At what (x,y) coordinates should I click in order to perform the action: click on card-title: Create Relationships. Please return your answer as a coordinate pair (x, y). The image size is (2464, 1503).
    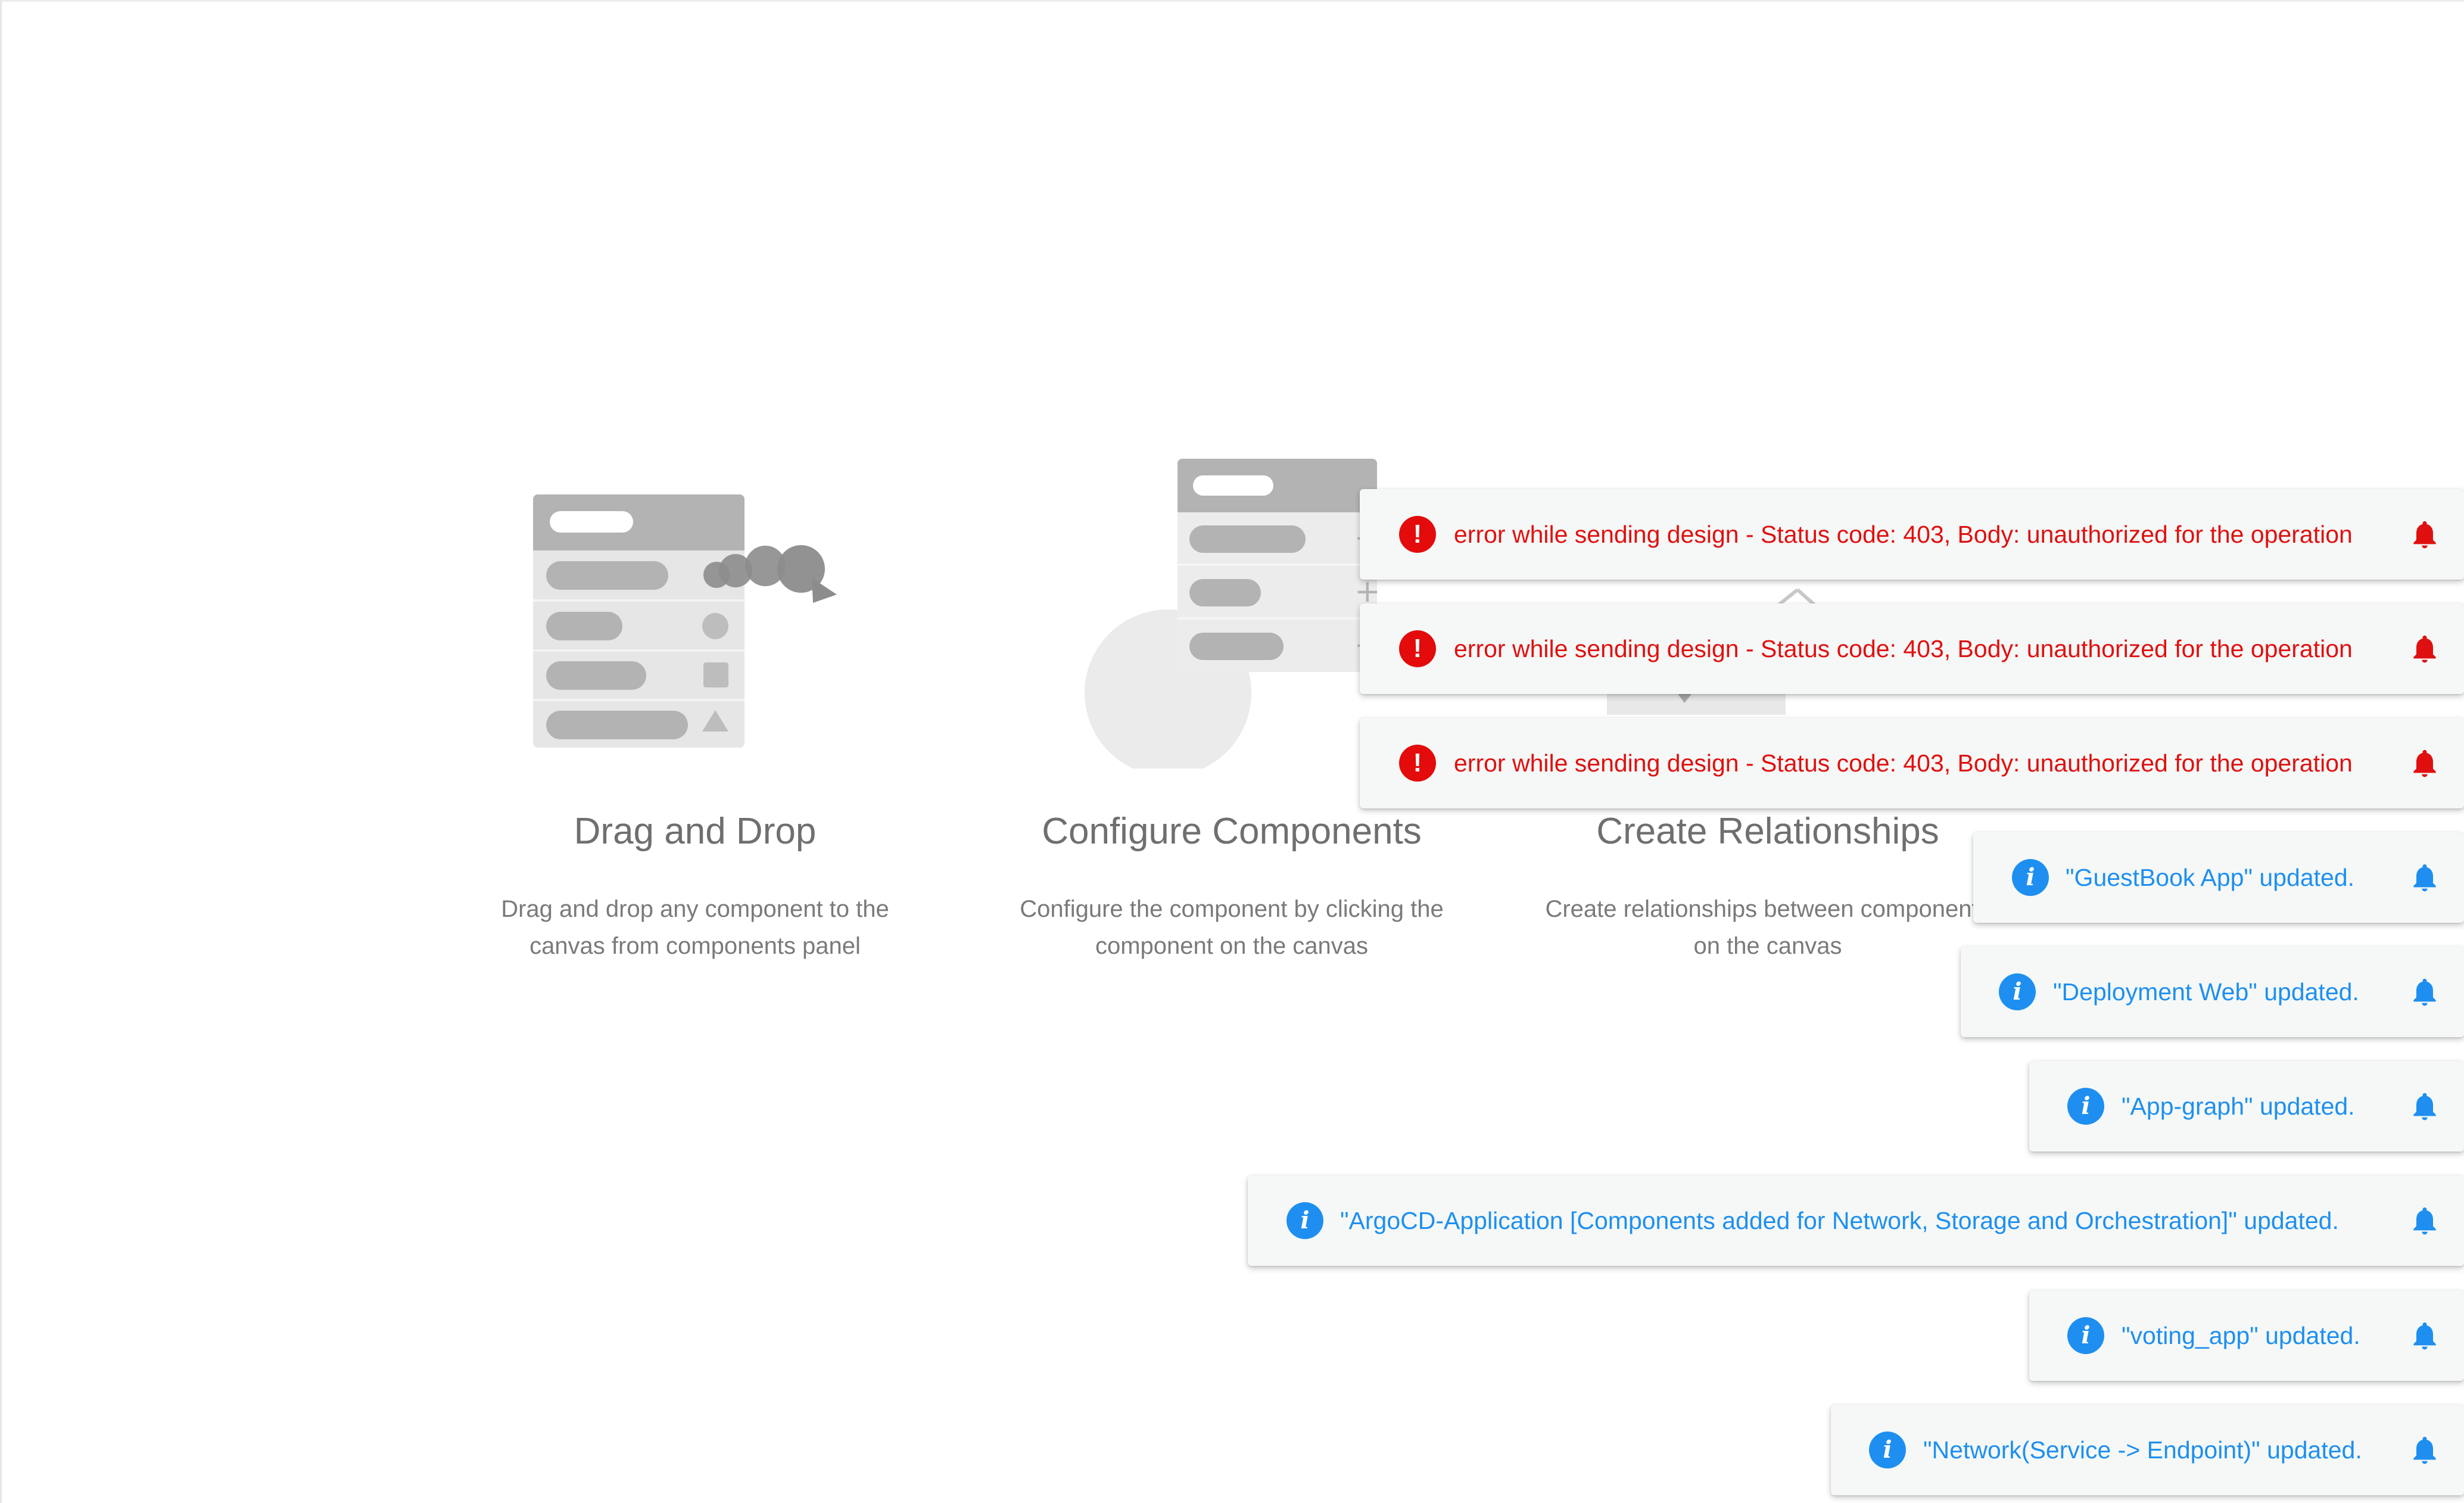
    Looking at the image, I should click on (1767, 832).